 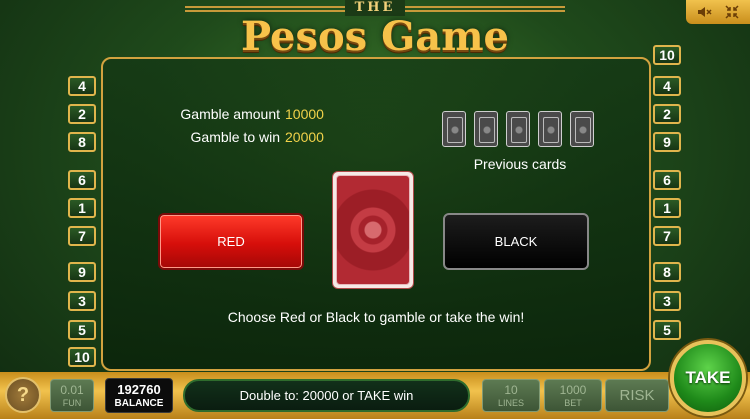 I want to click on system-bar, so click(x=718, y=12).